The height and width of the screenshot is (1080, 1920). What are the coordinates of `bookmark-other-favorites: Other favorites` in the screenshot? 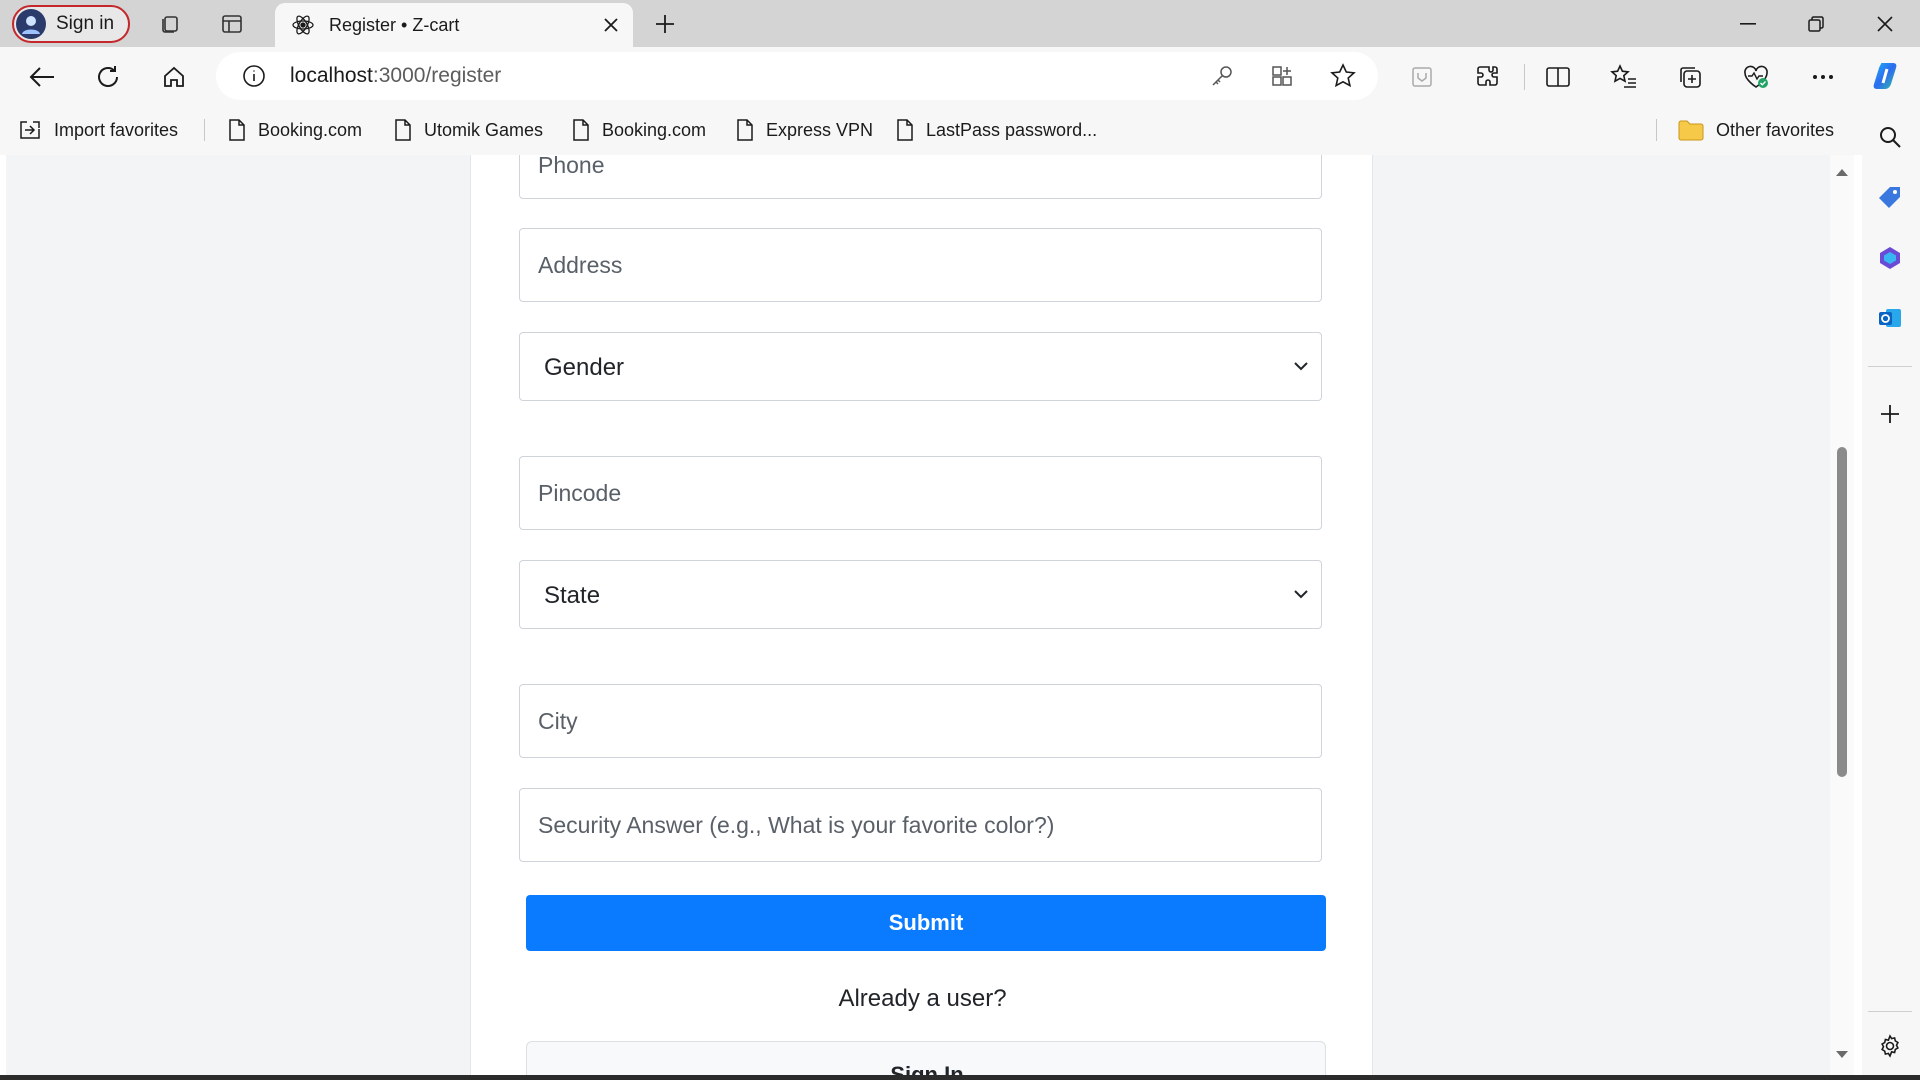 It's located at (1756, 130).